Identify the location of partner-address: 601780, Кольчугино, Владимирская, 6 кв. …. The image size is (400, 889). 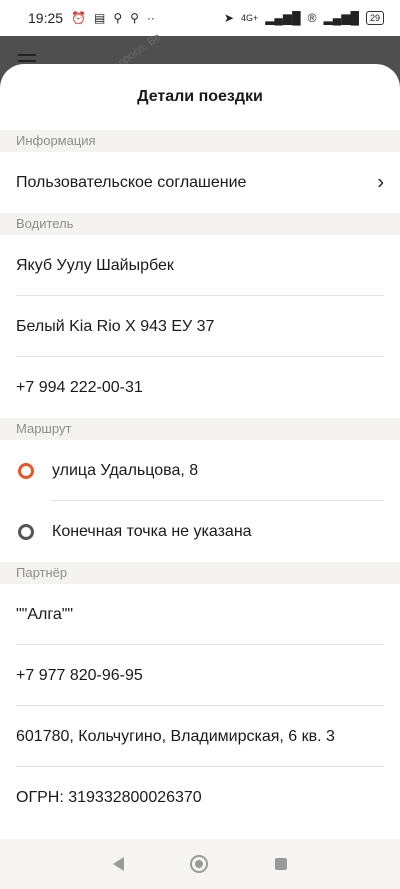
(200, 736).